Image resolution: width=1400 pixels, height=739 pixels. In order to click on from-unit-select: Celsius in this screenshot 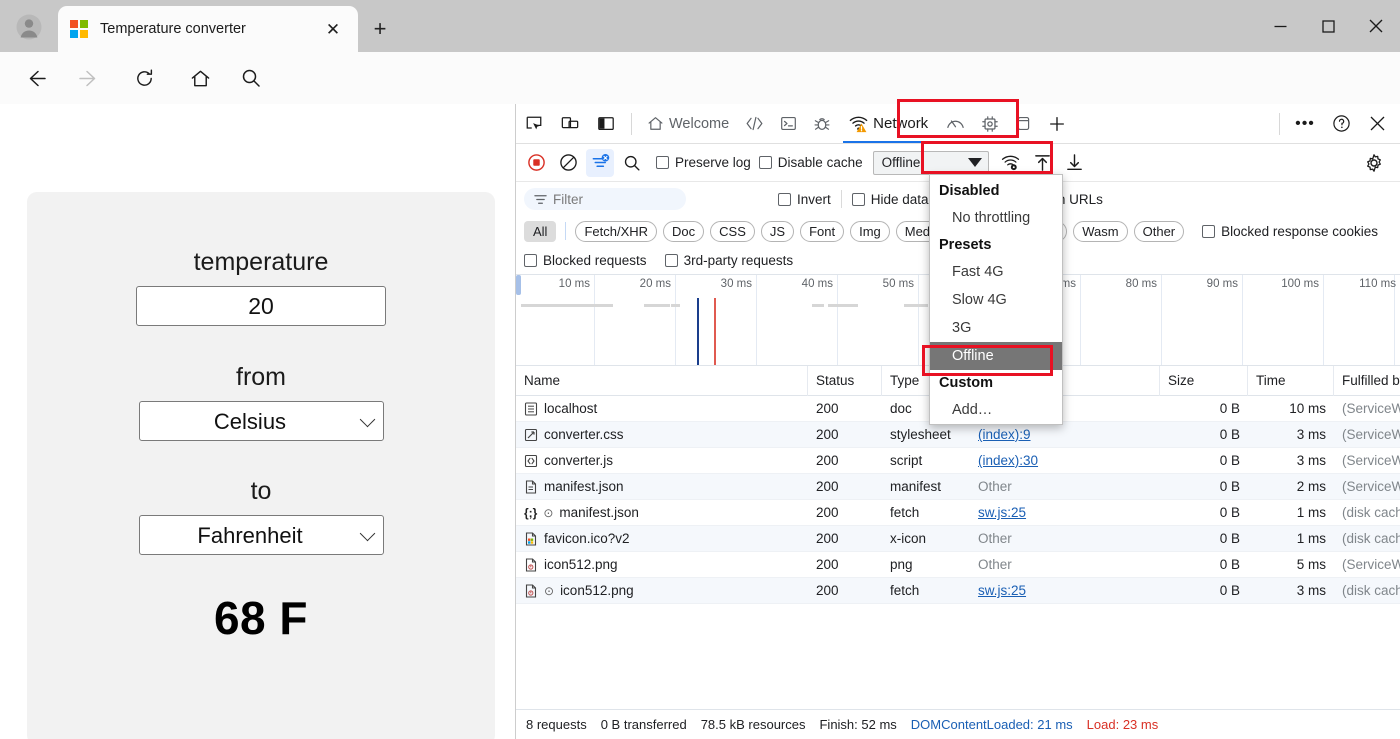, I will do `click(261, 421)`.